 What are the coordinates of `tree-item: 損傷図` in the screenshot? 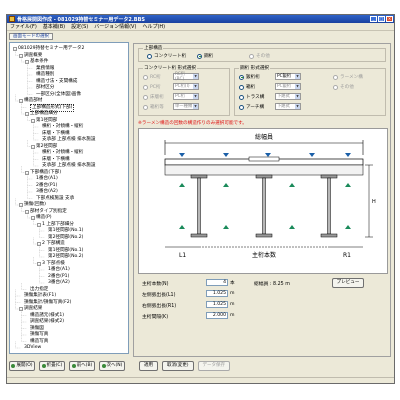 It's located at (34, 329).